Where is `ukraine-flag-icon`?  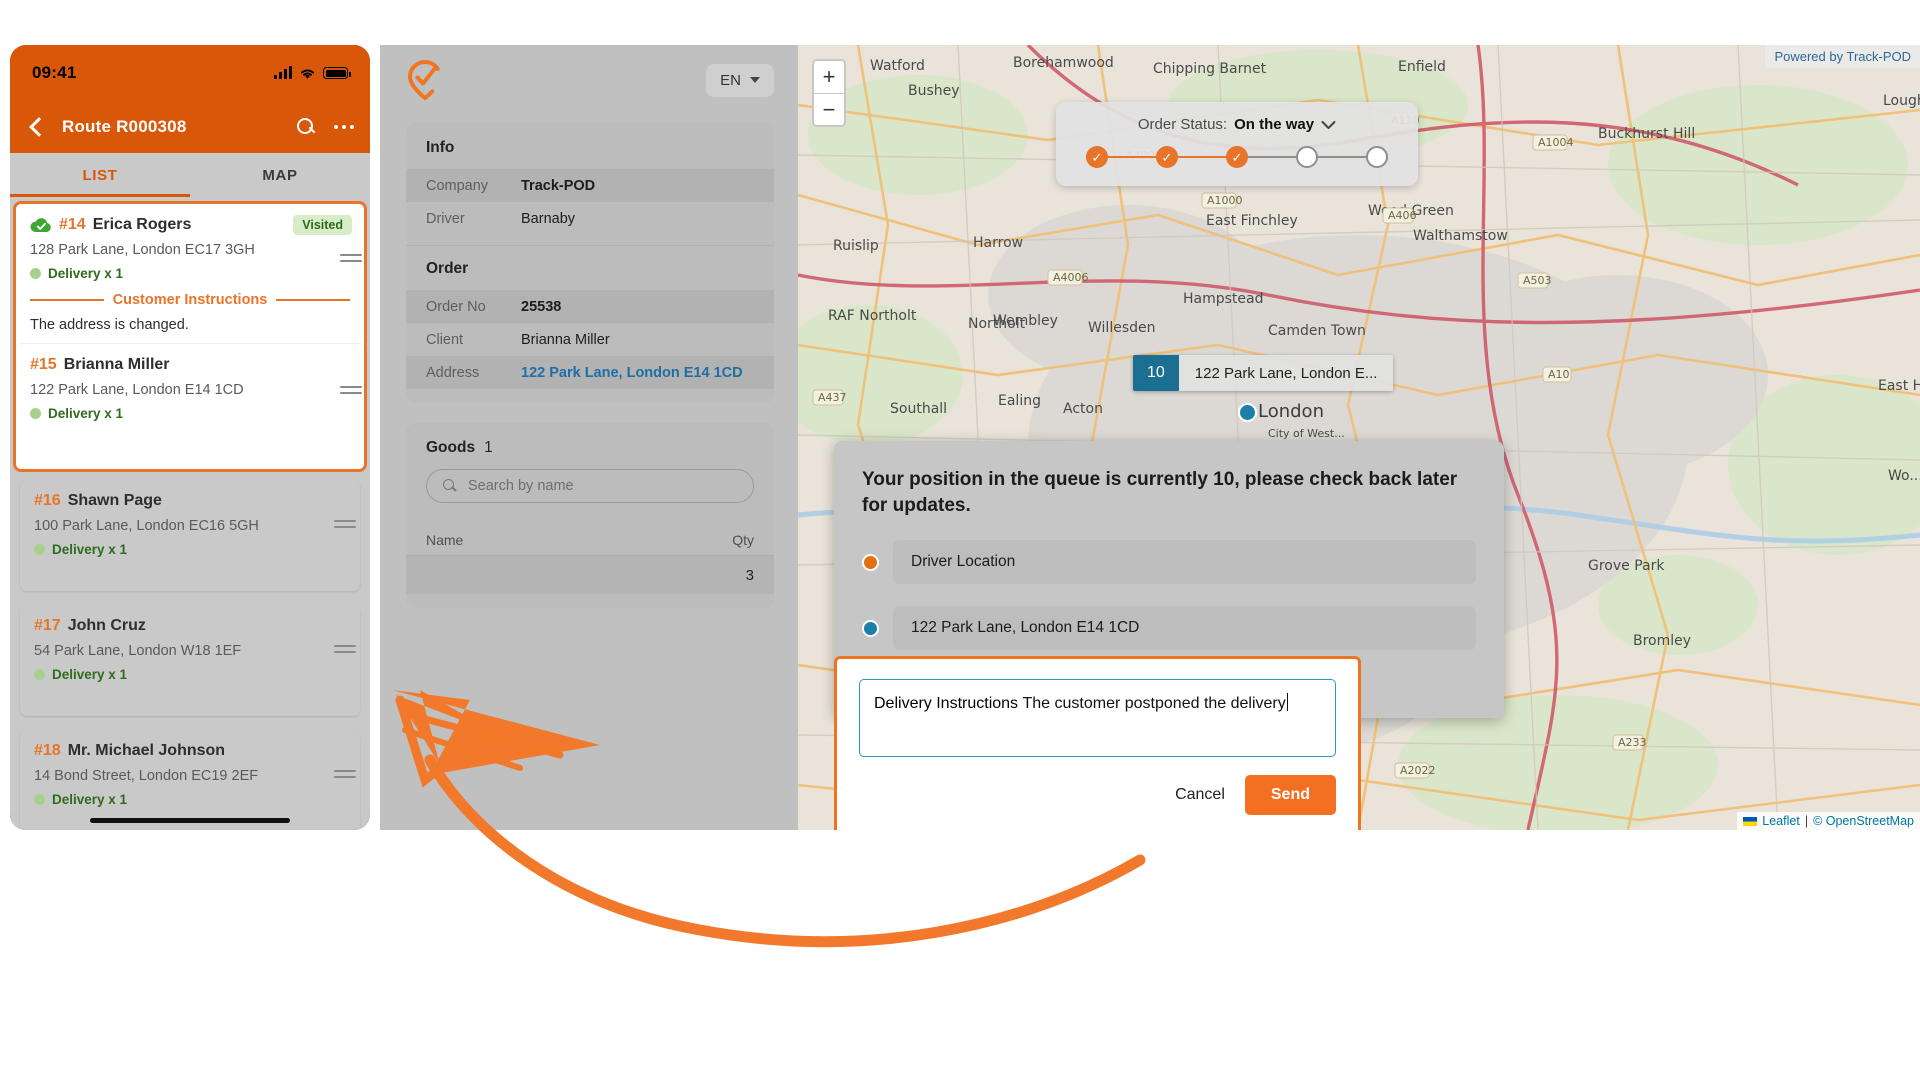
ukraine-flag-icon is located at coordinates (1750, 821).